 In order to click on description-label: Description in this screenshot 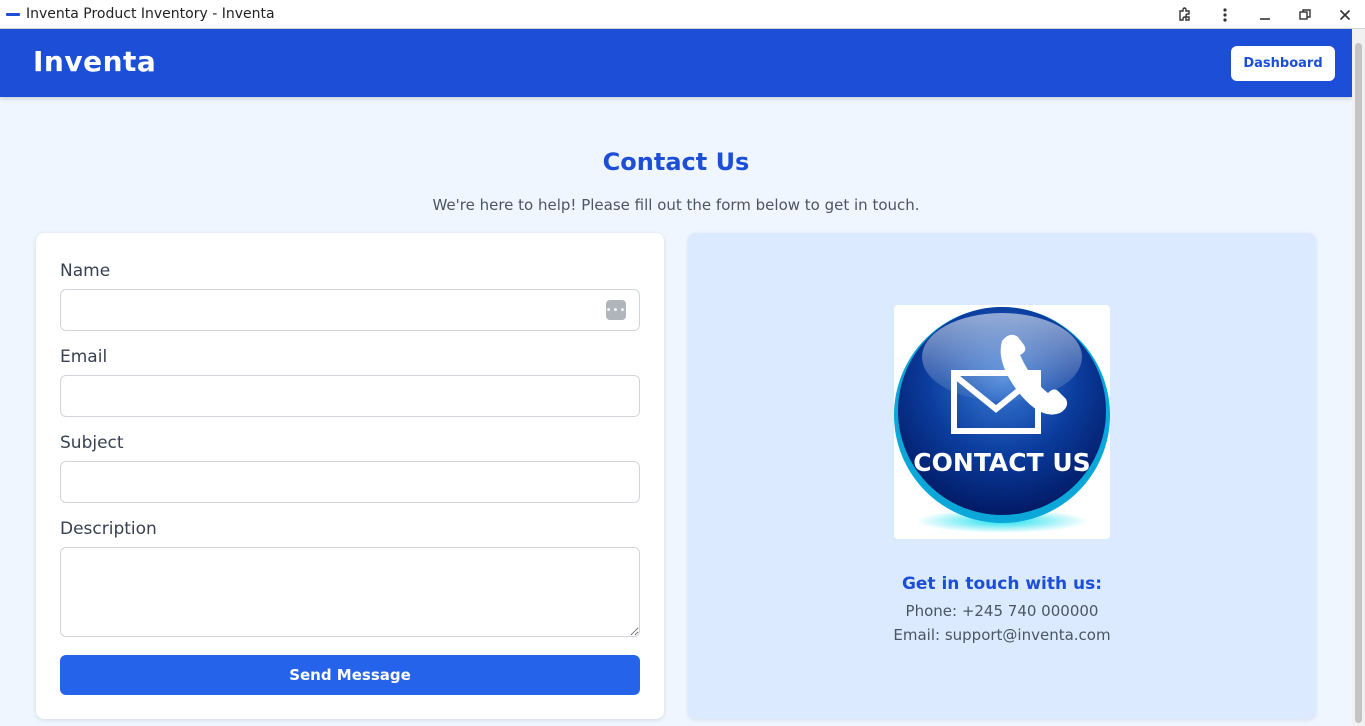, I will do `click(108, 529)`.